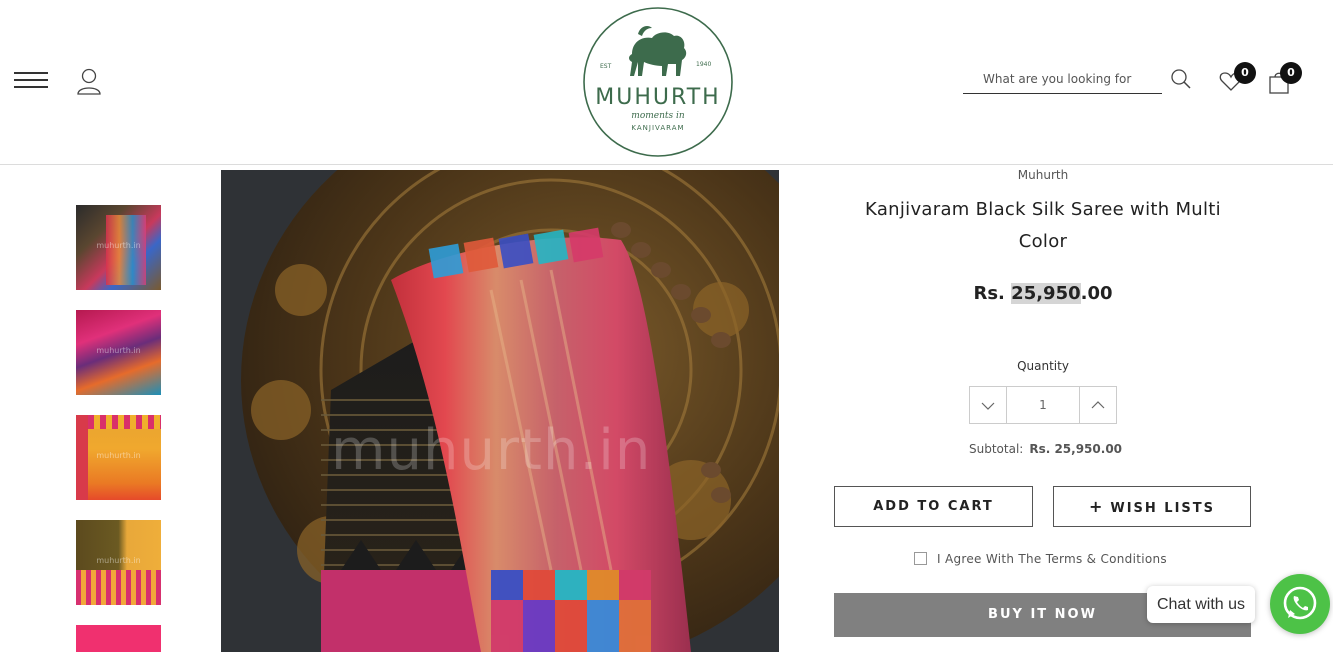  I want to click on svg-text: 1940, so click(703, 64).